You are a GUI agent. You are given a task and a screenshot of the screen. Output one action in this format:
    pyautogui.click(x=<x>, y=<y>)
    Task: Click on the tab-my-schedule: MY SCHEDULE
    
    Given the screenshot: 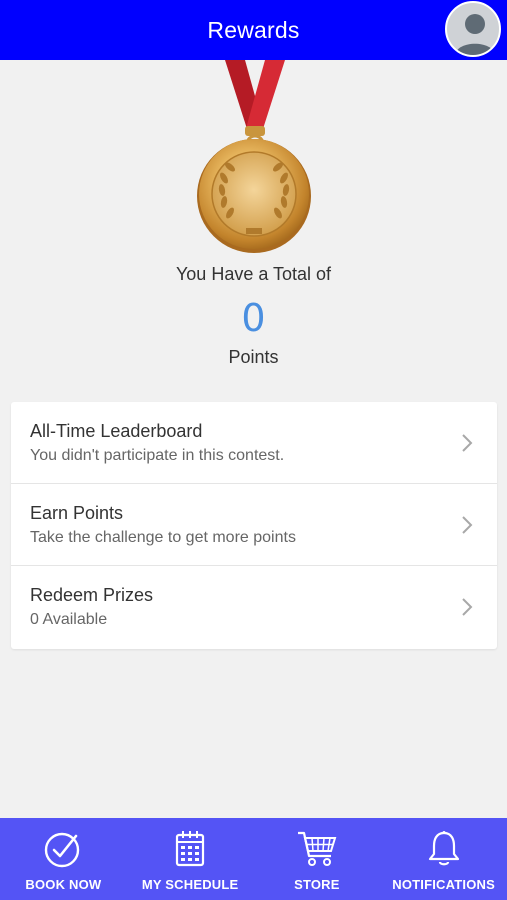 What is the action you would take?
    pyautogui.click(x=190, y=859)
    